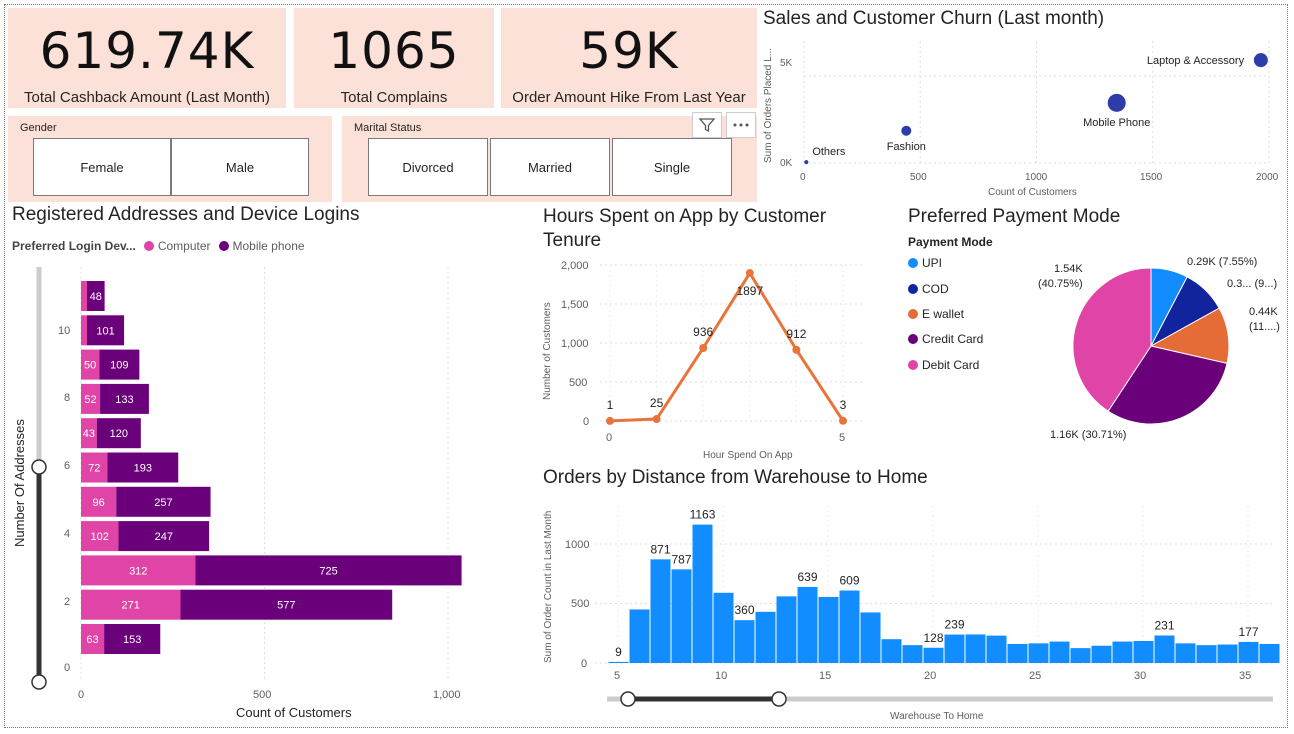 This screenshot has width=1294, height=734. I want to click on pie-chart-title: Preferred Payment Mode, so click(1014, 216).